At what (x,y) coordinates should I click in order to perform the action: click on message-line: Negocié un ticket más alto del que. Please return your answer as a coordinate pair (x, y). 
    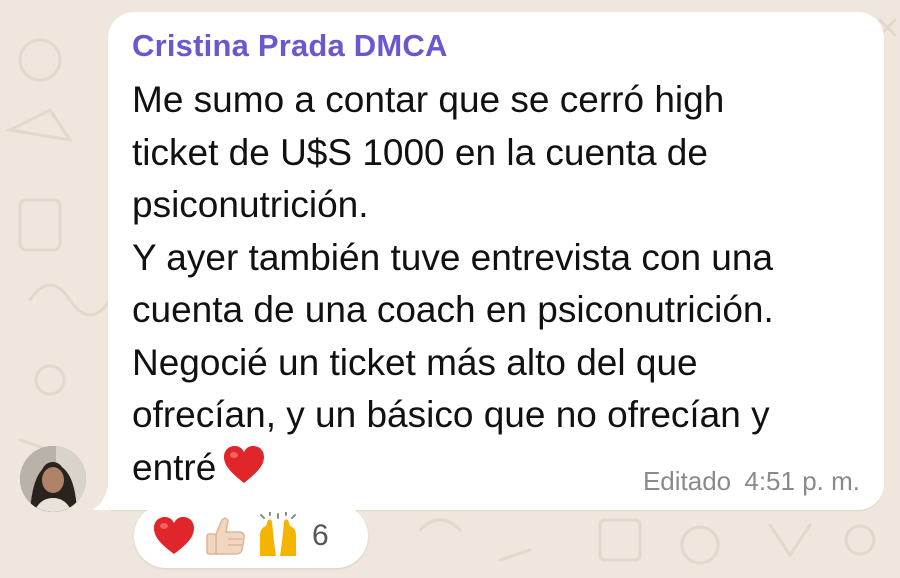
    Looking at the image, I should click on (415, 362).